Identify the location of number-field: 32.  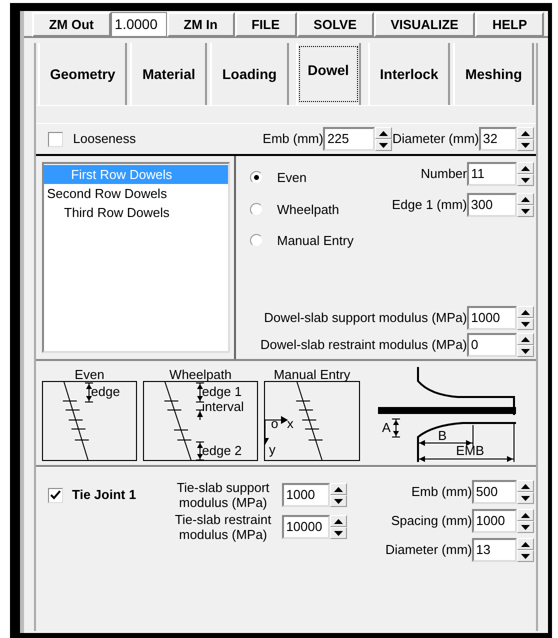
(498, 139).